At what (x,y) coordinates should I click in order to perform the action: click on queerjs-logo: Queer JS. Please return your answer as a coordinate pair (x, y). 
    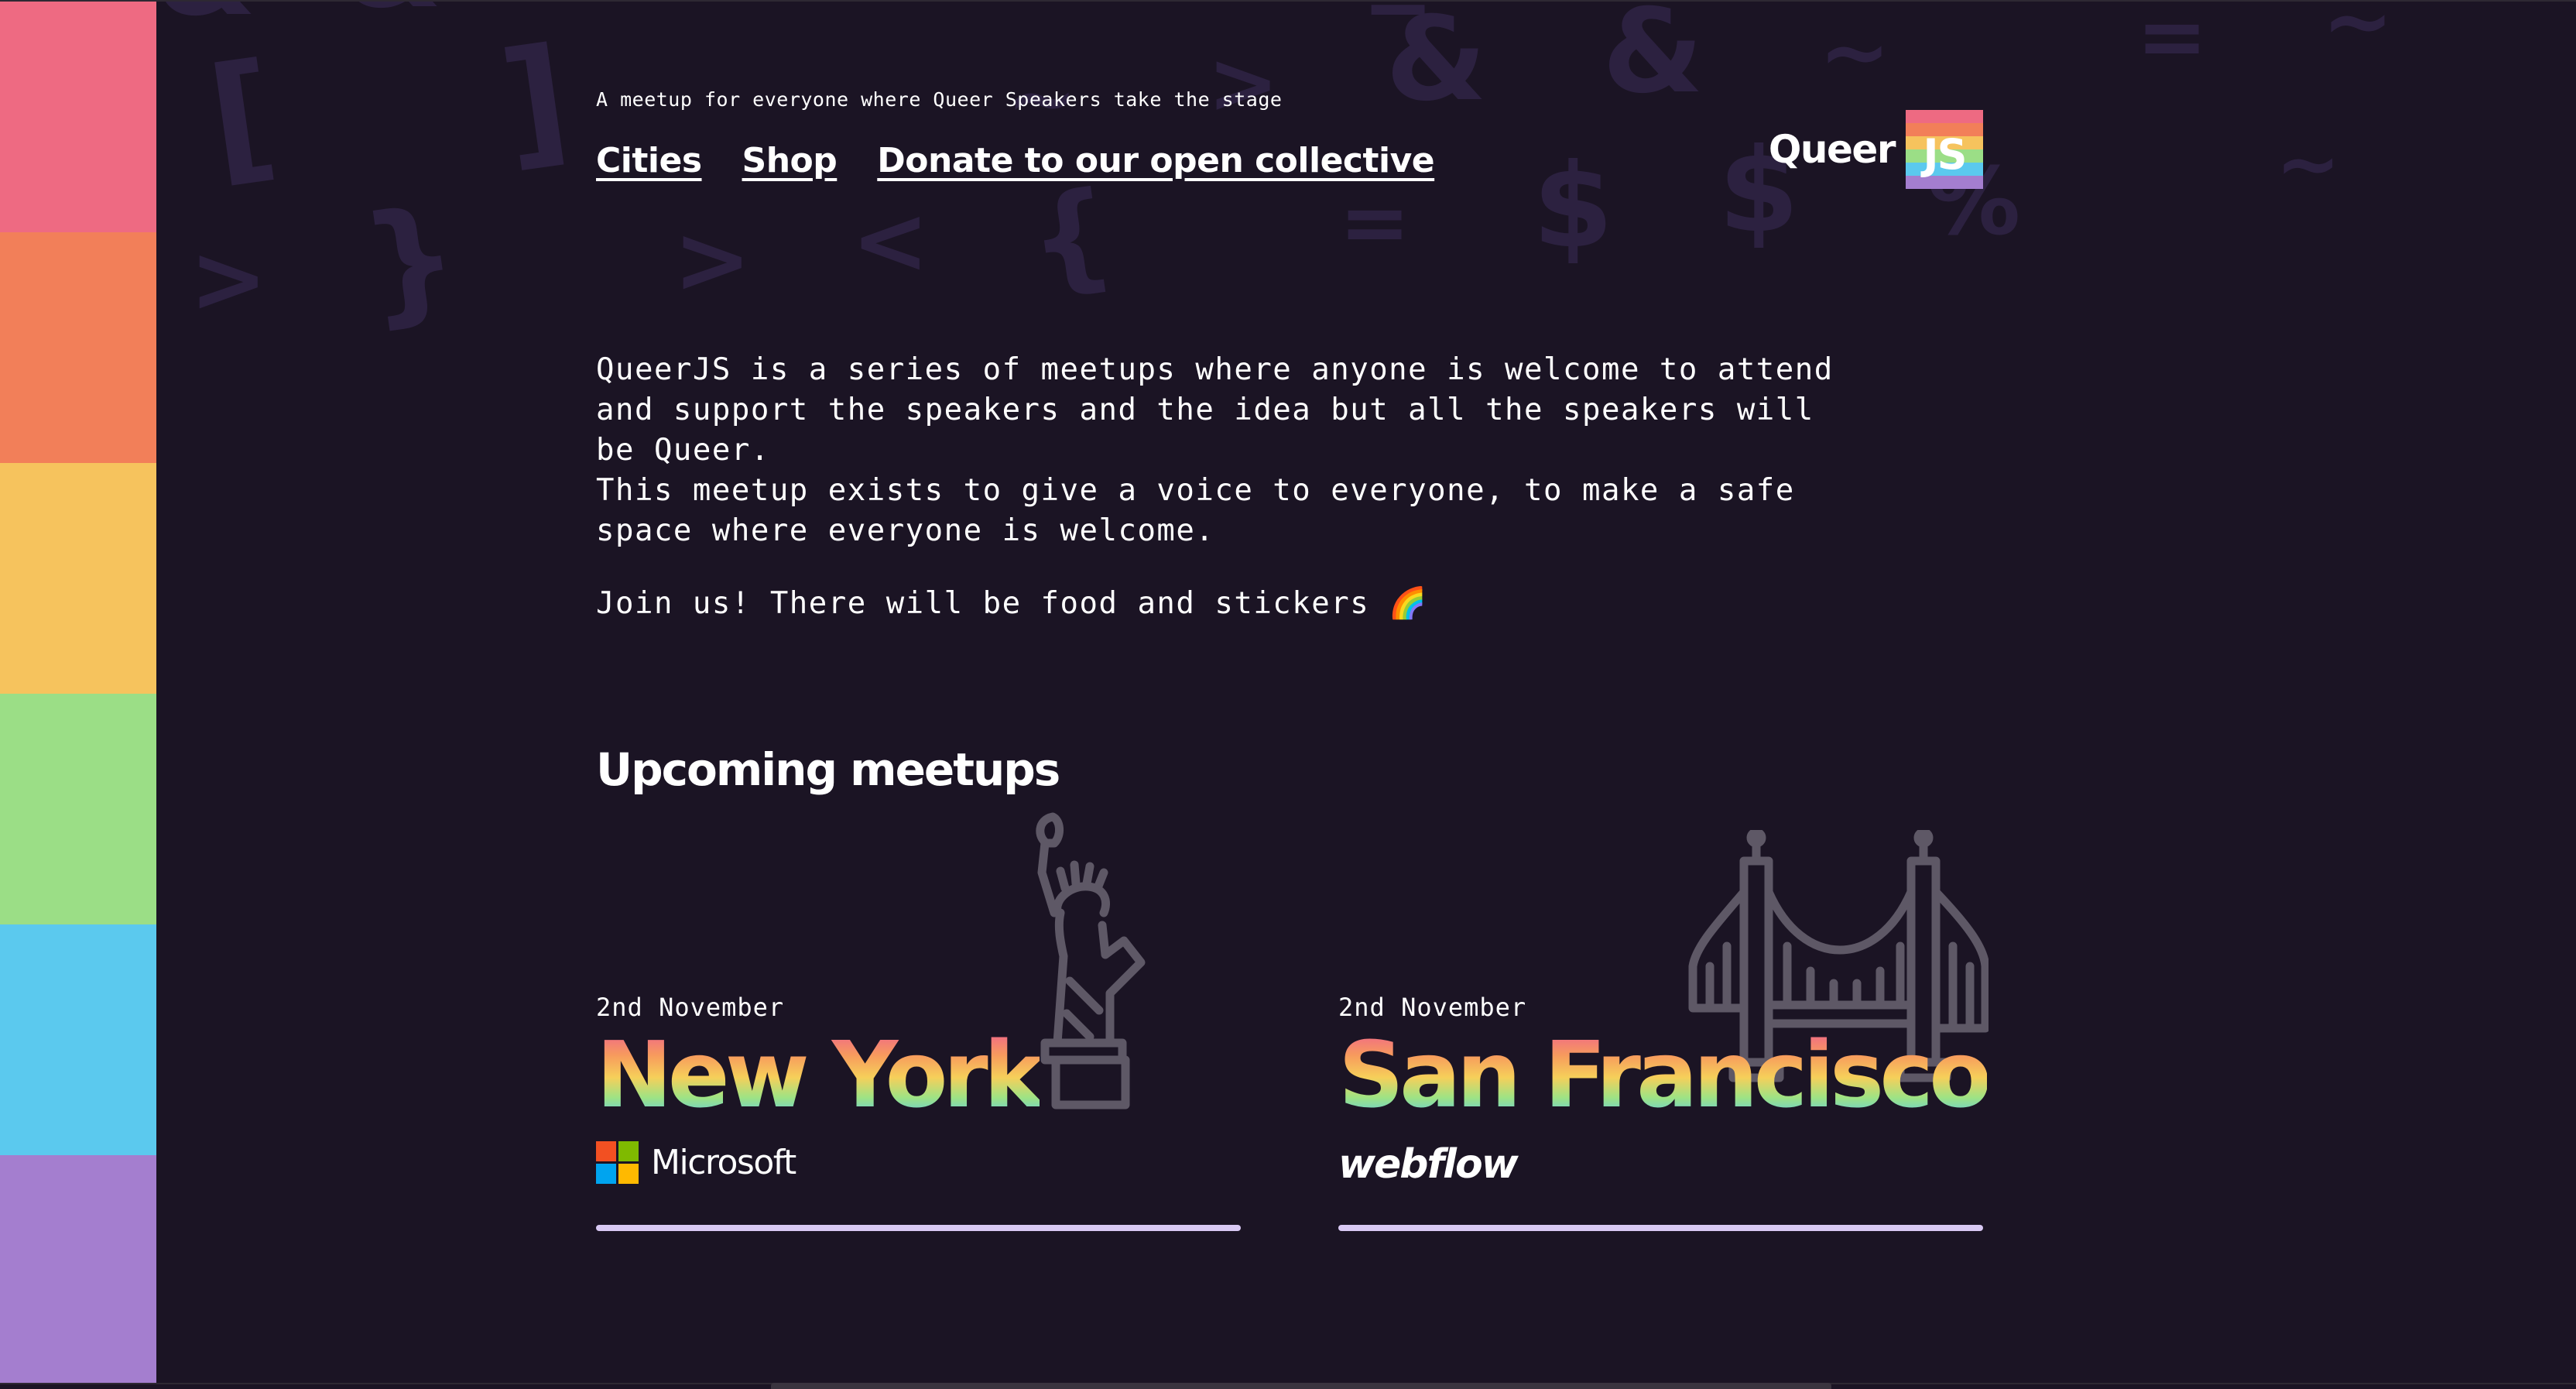
    Looking at the image, I should click on (1876, 150).